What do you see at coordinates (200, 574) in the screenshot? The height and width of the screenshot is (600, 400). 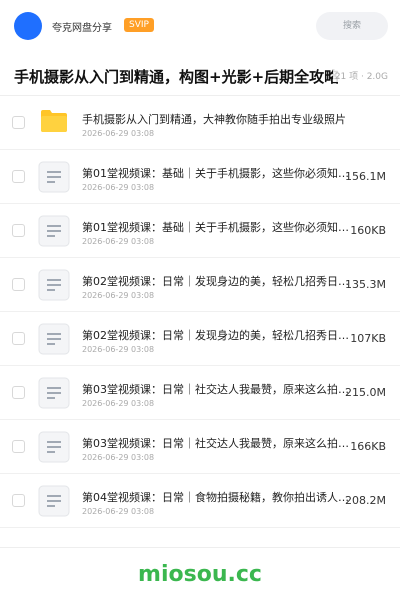 I see `watermark-text: miosou.cc` at bounding box center [200, 574].